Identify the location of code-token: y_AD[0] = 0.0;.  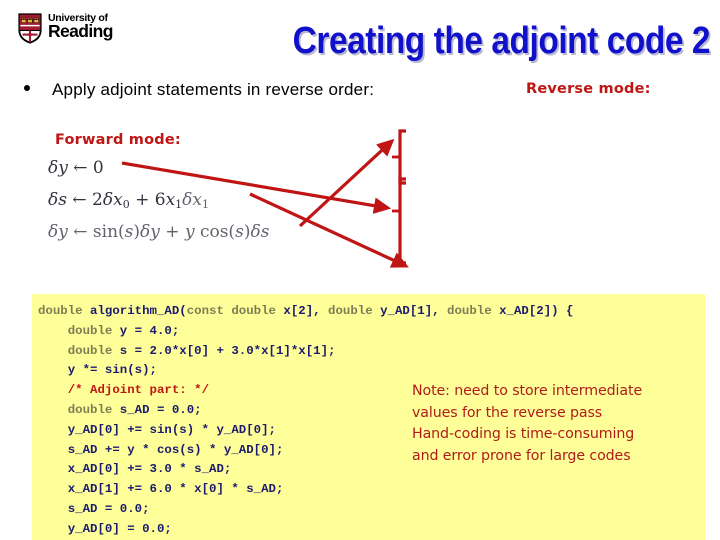
(105, 528).